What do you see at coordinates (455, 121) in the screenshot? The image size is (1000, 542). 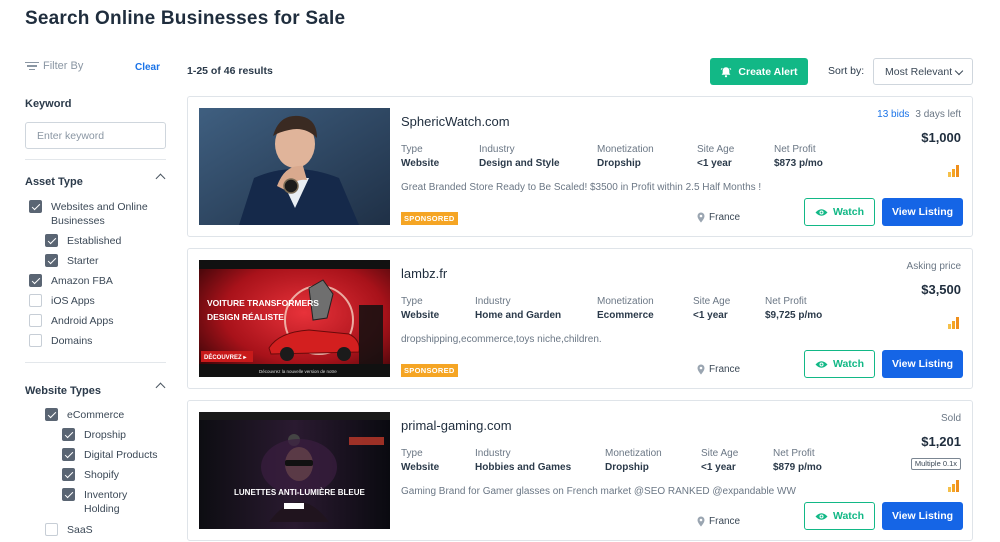 I see `listing-title: SphericWatch.com` at bounding box center [455, 121].